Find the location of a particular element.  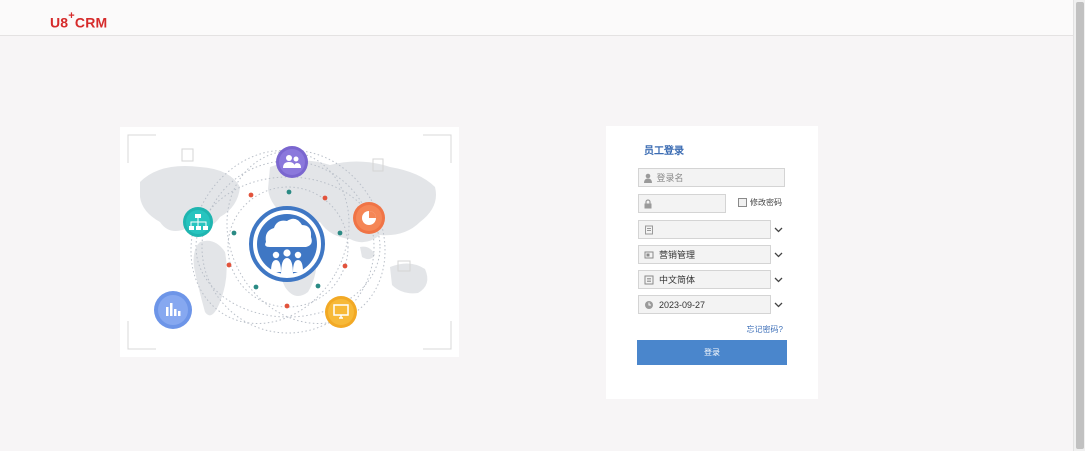

login-button: 登录 is located at coordinates (712, 352).